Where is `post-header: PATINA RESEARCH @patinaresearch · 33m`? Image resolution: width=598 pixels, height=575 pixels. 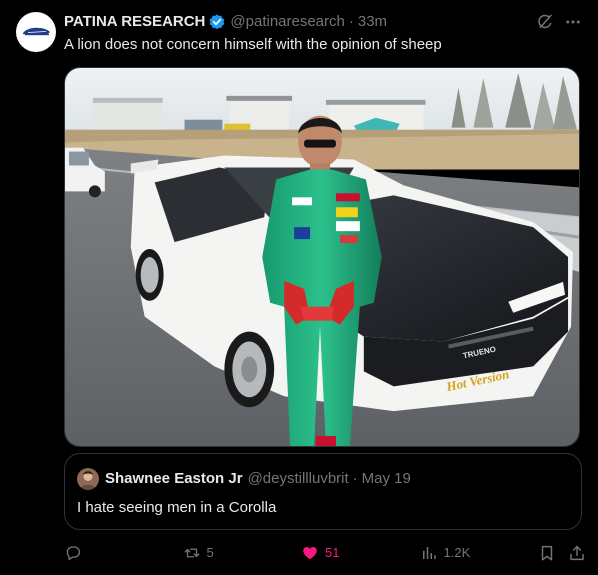
post-header: PATINA RESEARCH @patinaresearch · 33m is located at coordinates (323, 22).